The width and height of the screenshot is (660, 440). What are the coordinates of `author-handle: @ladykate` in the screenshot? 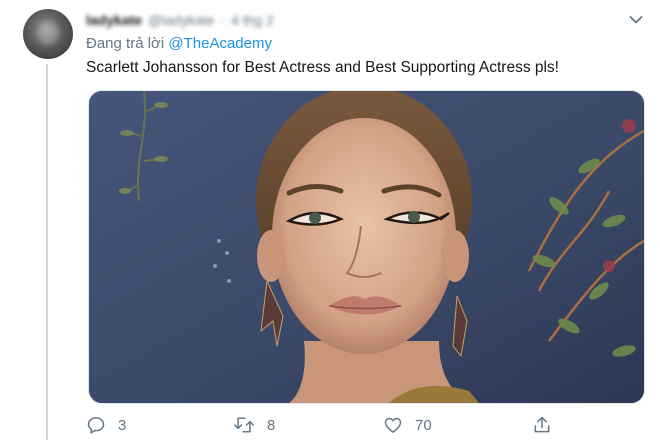 It's located at (181, 20).